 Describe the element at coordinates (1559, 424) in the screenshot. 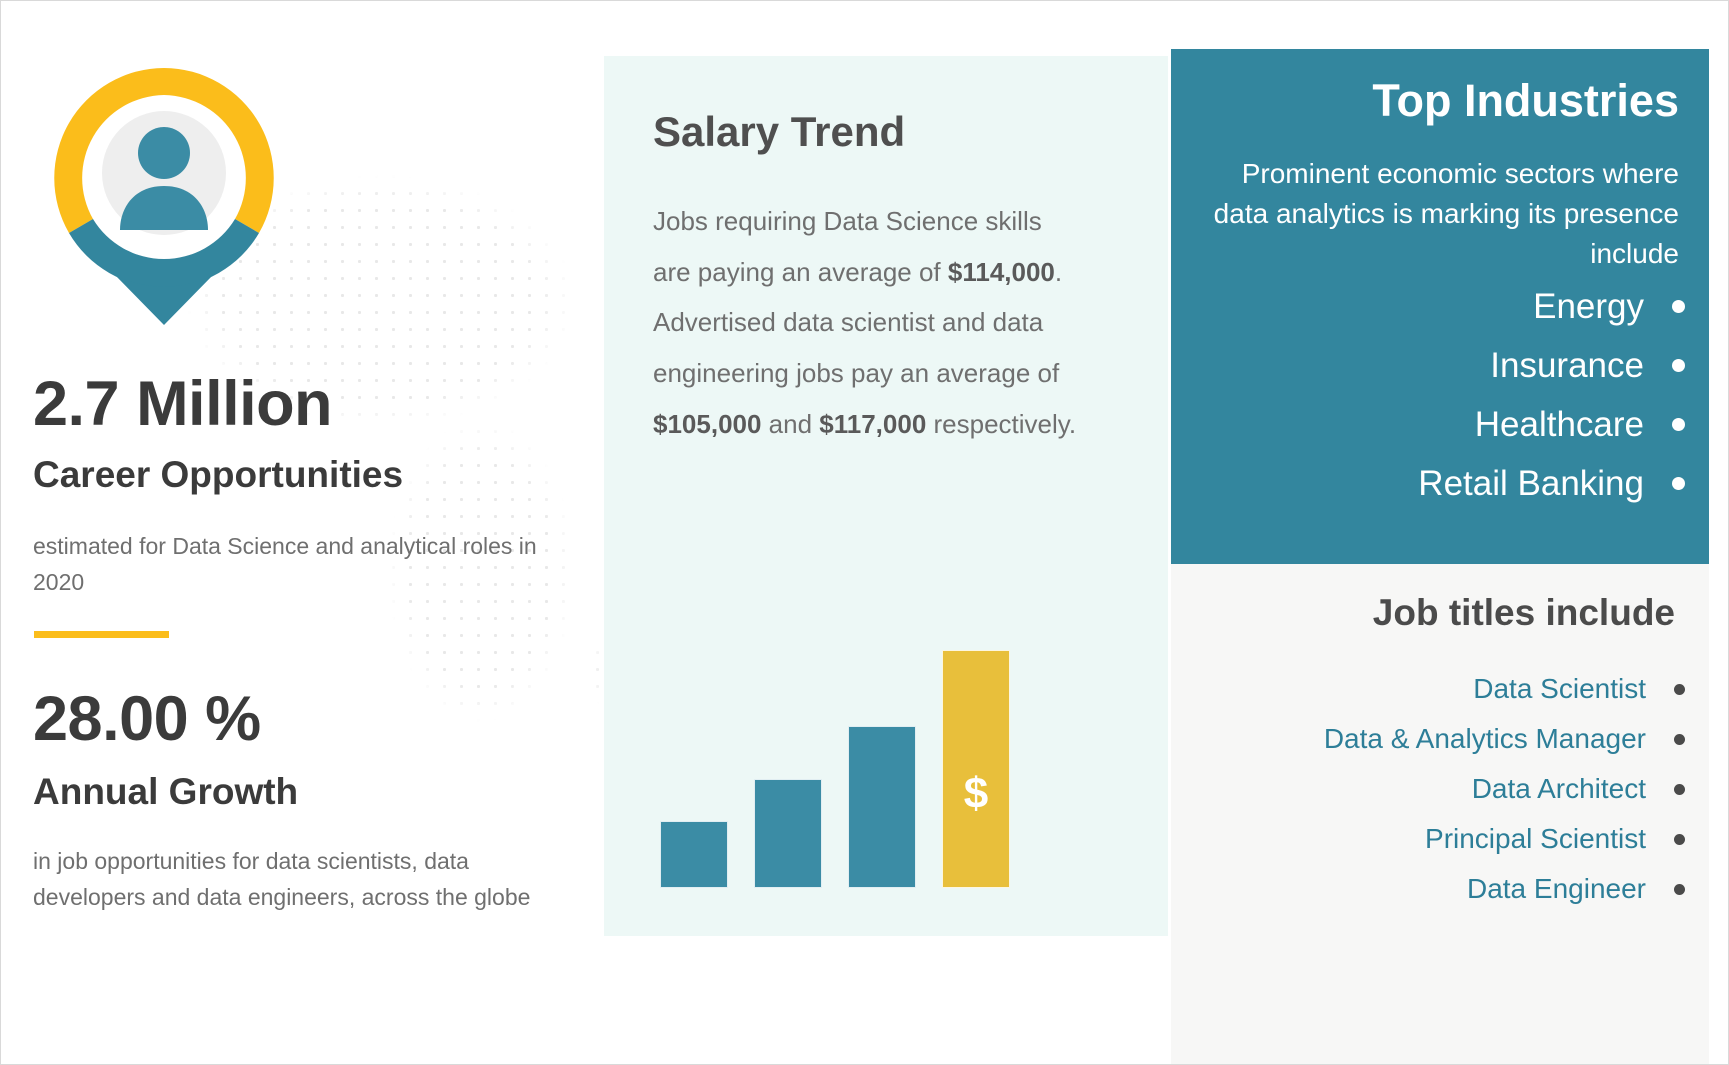

I see `industry-list-item-label: Healthcare` at that location.